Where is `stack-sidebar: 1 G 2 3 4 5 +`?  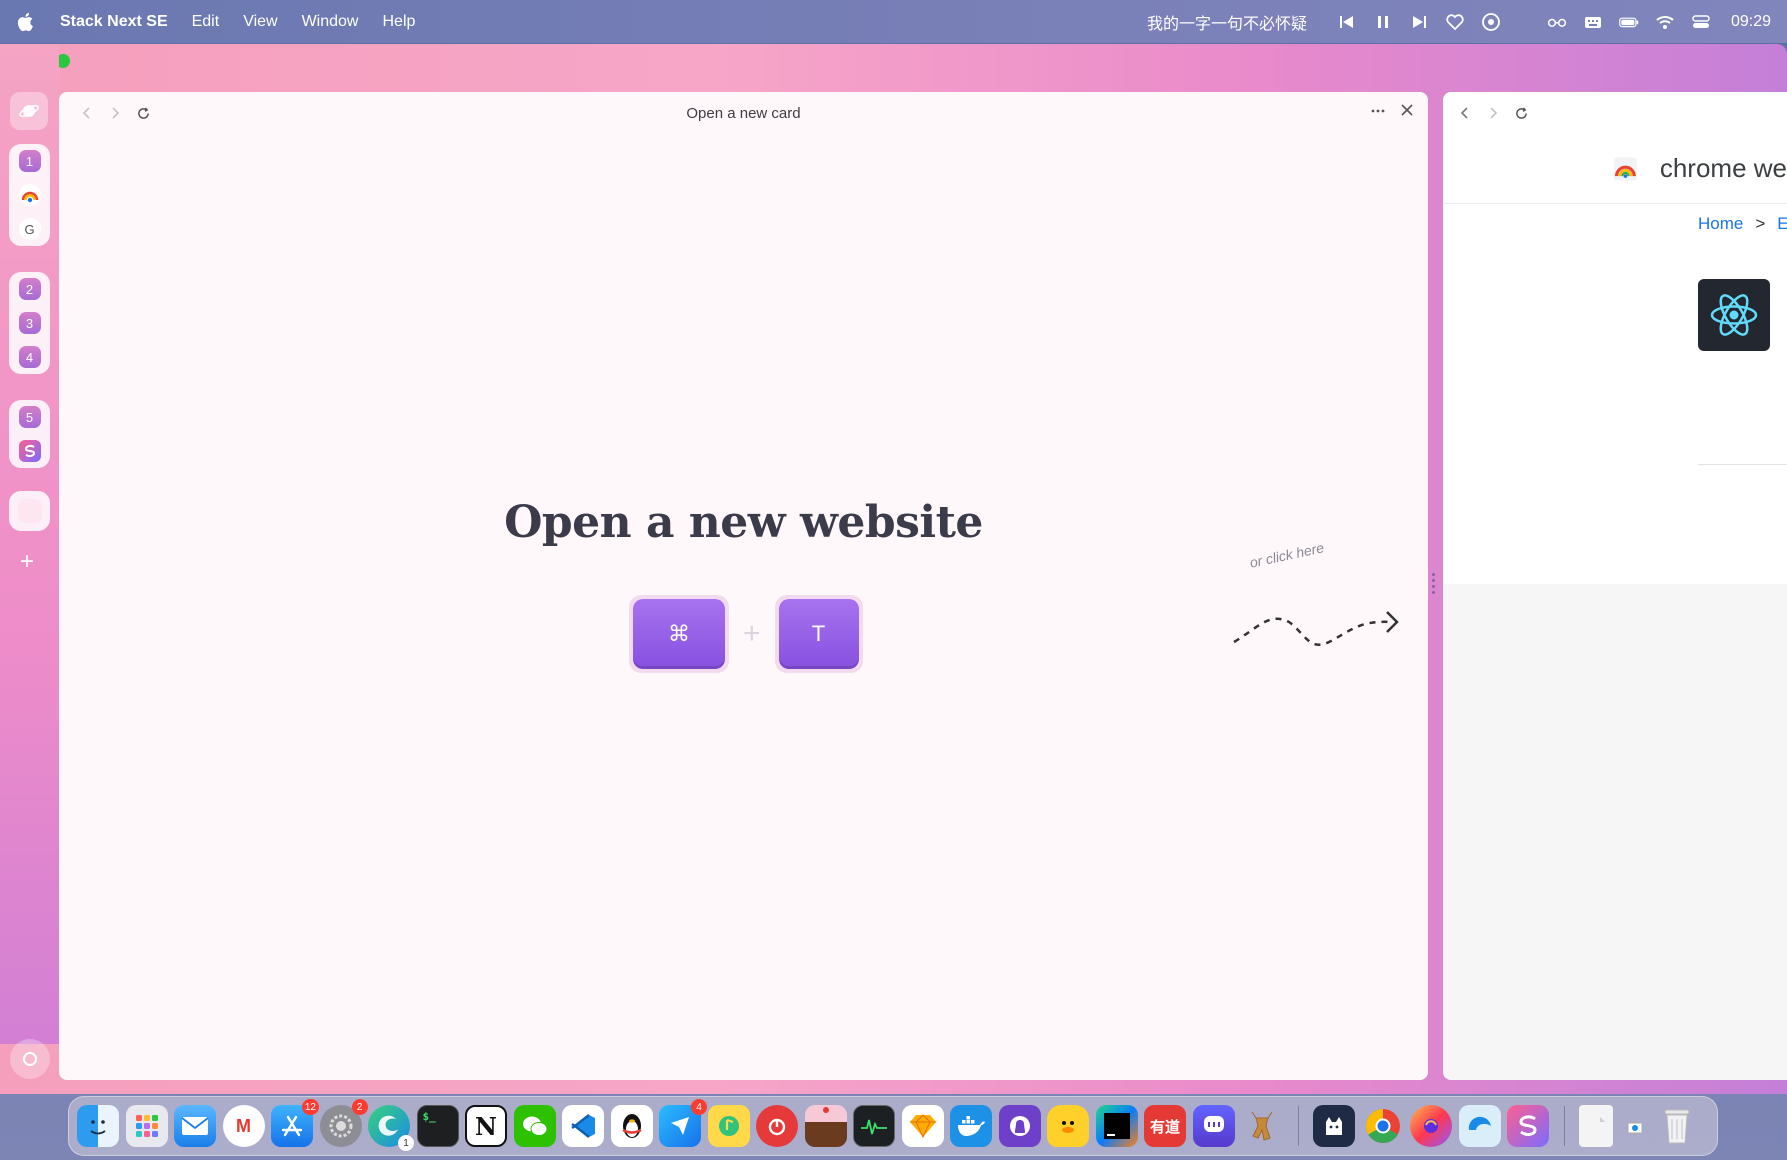
stack-sidebar: 1 G 2 3 4 5 + is located at coordinates (29, 561).